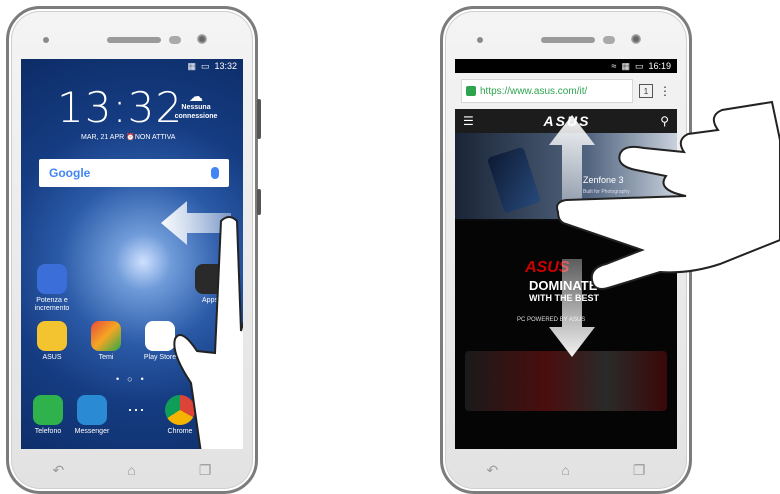 This screenshot has width=780, height=494. Describe the element at coordinates (52, 357) in the screenshot. I see `app-label: ASUS` at that location.